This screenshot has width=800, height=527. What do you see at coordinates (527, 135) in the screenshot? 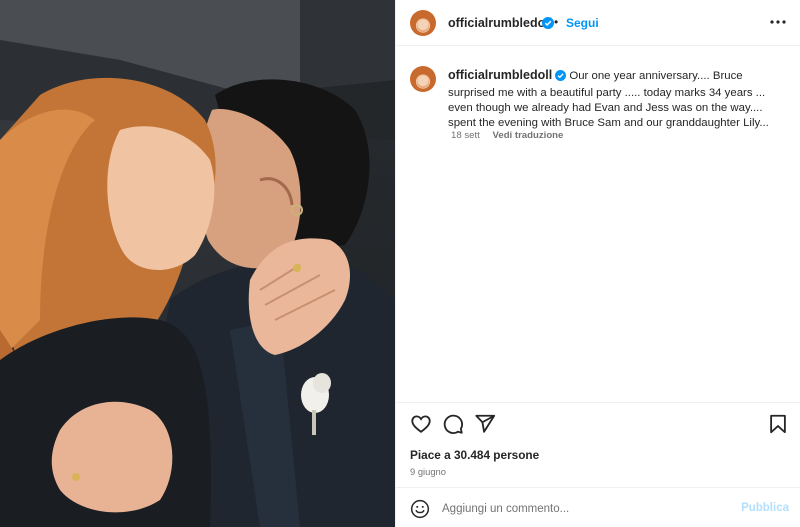
I see `translate-link: Vedi traduzione` at bounding box center [527, 135].